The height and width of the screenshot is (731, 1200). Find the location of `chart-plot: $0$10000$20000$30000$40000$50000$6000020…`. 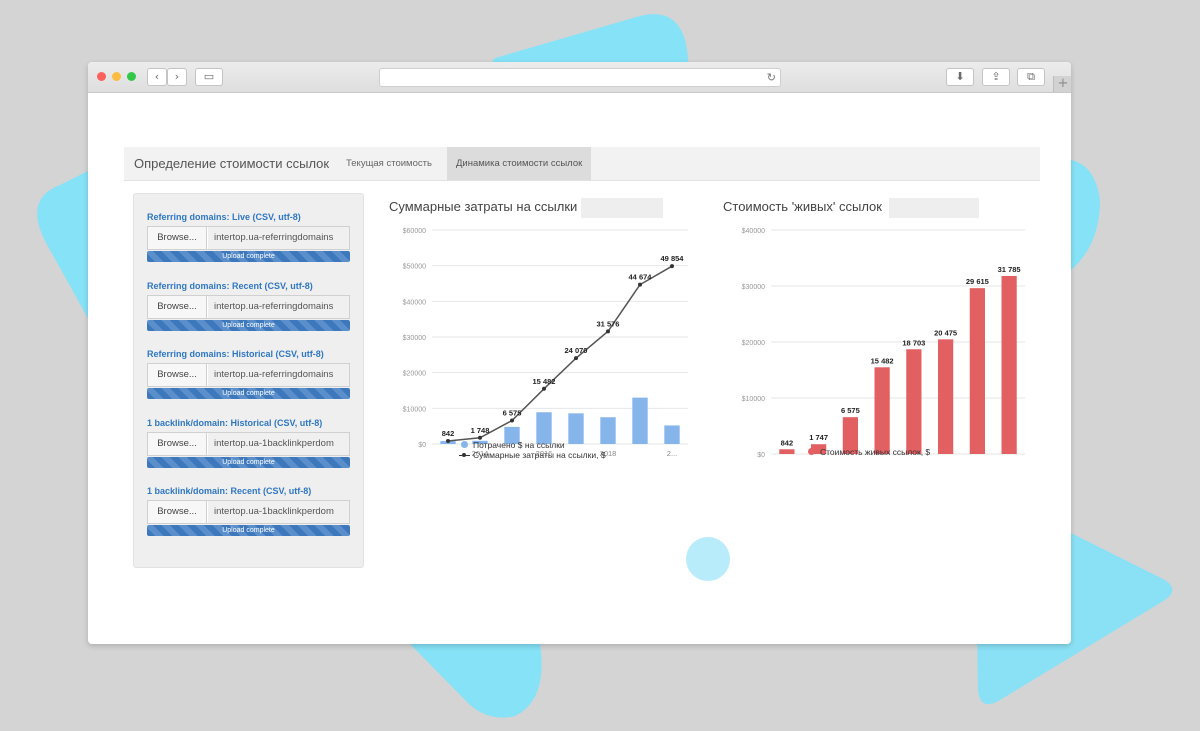

chart-plot: $0$10000$20000$30000$40000$50000$6000020… is located at coordinates (545, 343).